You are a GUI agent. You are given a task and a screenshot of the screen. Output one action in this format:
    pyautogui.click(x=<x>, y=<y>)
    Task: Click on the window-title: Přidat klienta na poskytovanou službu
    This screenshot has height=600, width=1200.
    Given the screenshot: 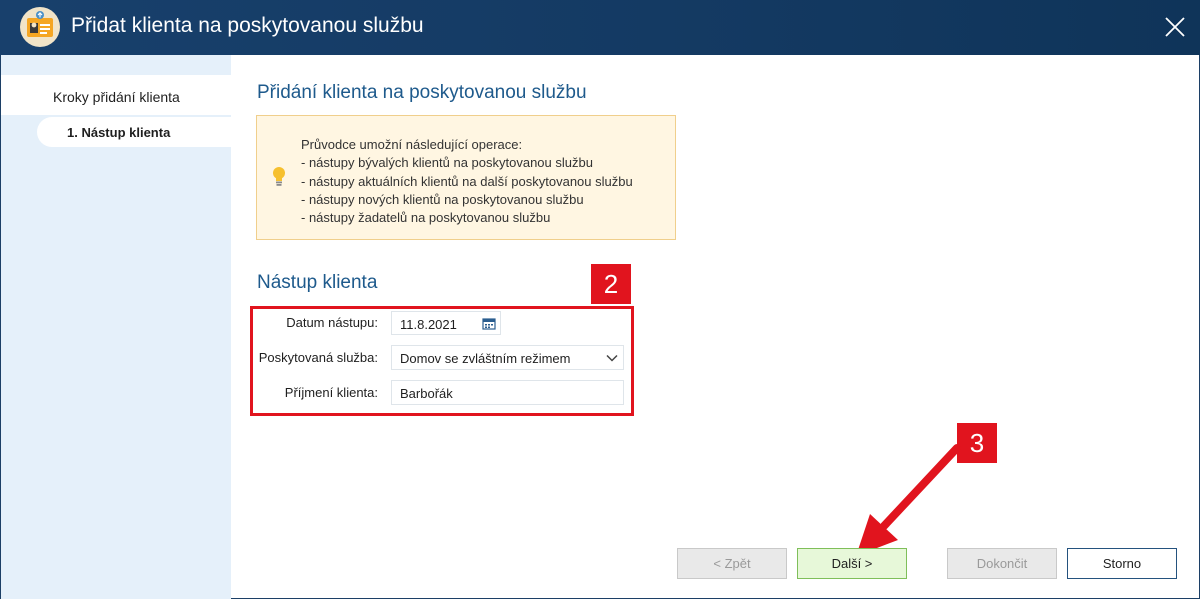 What is the action you would take?
    pyautogui.click(x=247, y=25)
    